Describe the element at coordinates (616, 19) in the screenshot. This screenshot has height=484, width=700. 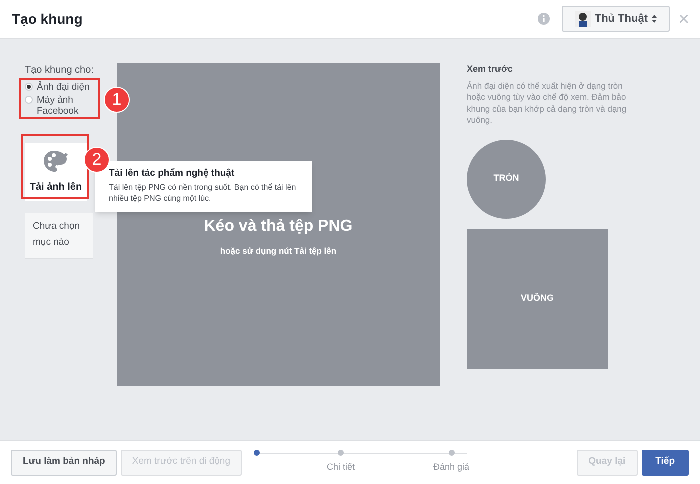
I see `account-selector: Thủ Thuật` at that location.